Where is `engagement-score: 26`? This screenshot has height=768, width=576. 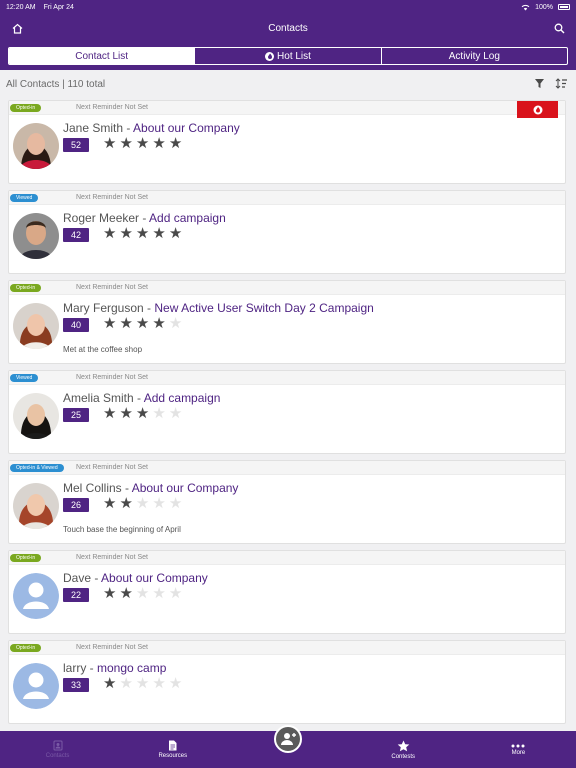
engagement-score: 26 is located at coordinates (76, 505).